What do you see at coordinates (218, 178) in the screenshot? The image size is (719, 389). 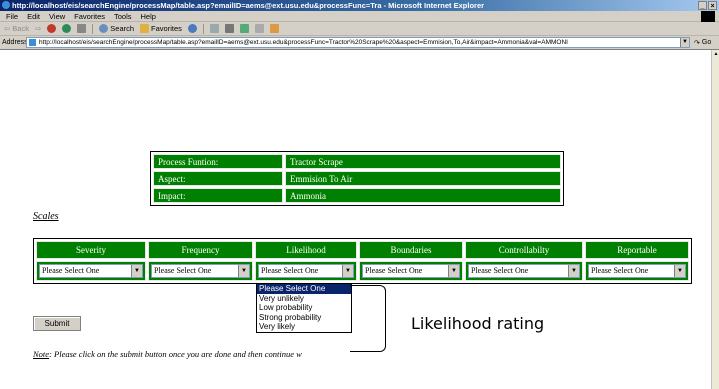 I see `aspect-label: Aspect:` at bounding box center [218, 178].